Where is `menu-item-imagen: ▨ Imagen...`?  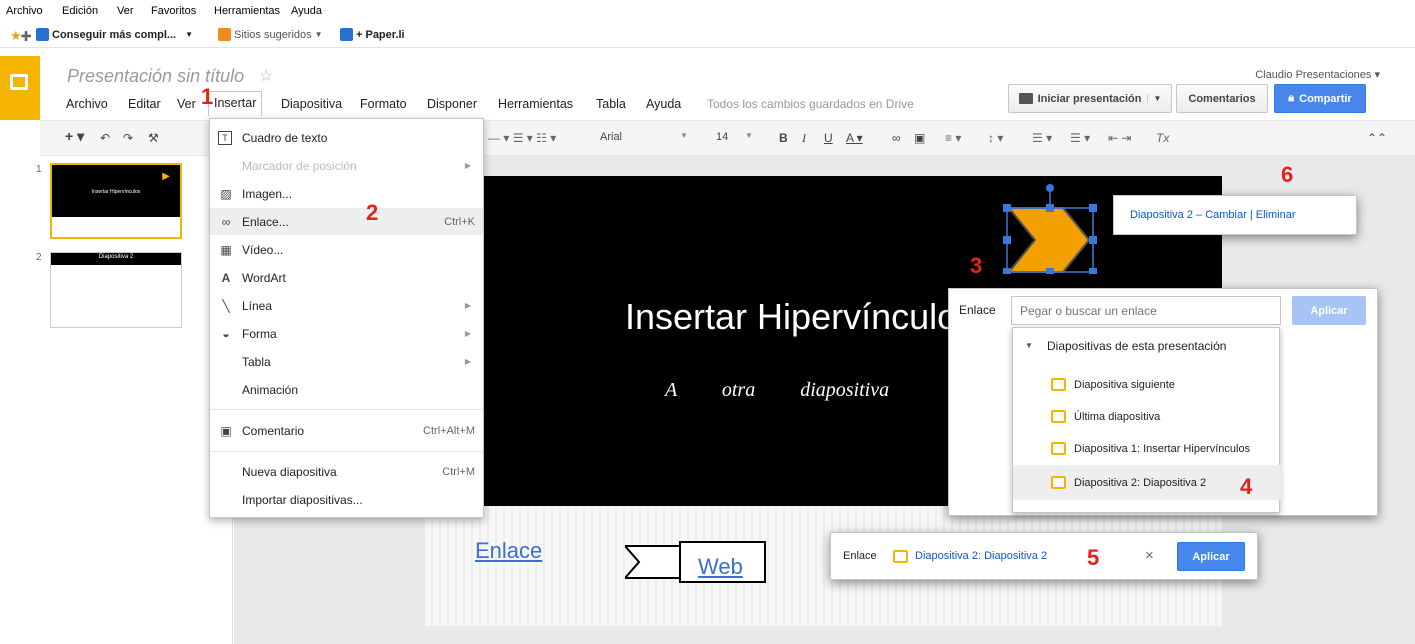
menu-item-imagen: ▨ Imagen... is located at coordinates (346, 193).